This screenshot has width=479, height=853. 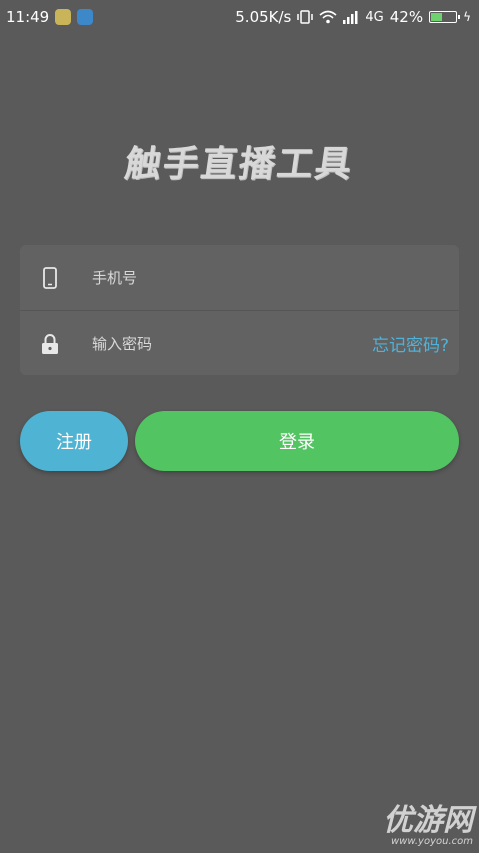 I want to click on login-form: 忘记密码?, so click(x=239, y=310).